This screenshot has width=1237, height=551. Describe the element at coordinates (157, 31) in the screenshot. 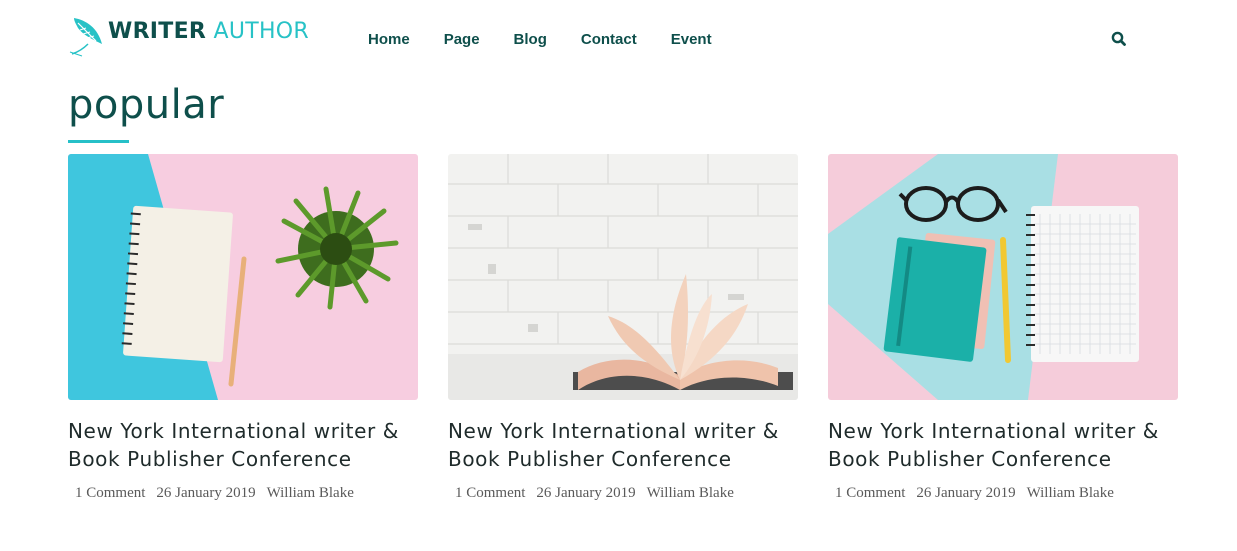

I see `logo-text-bold: WRITER` at that location.